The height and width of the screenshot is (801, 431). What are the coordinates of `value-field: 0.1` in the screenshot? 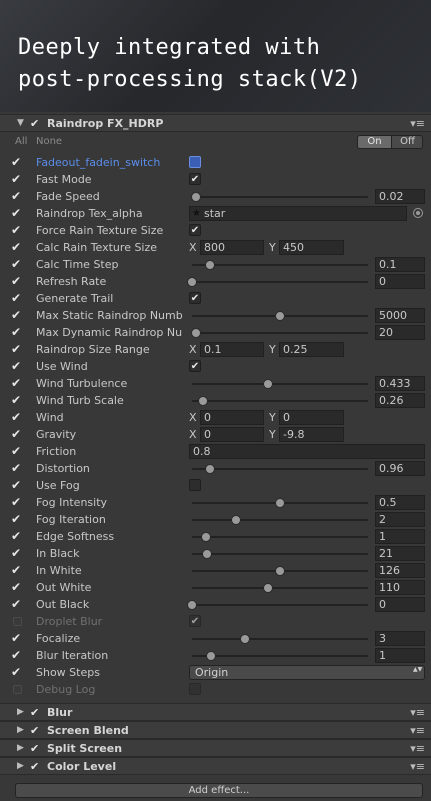 It's located at (400, 264).